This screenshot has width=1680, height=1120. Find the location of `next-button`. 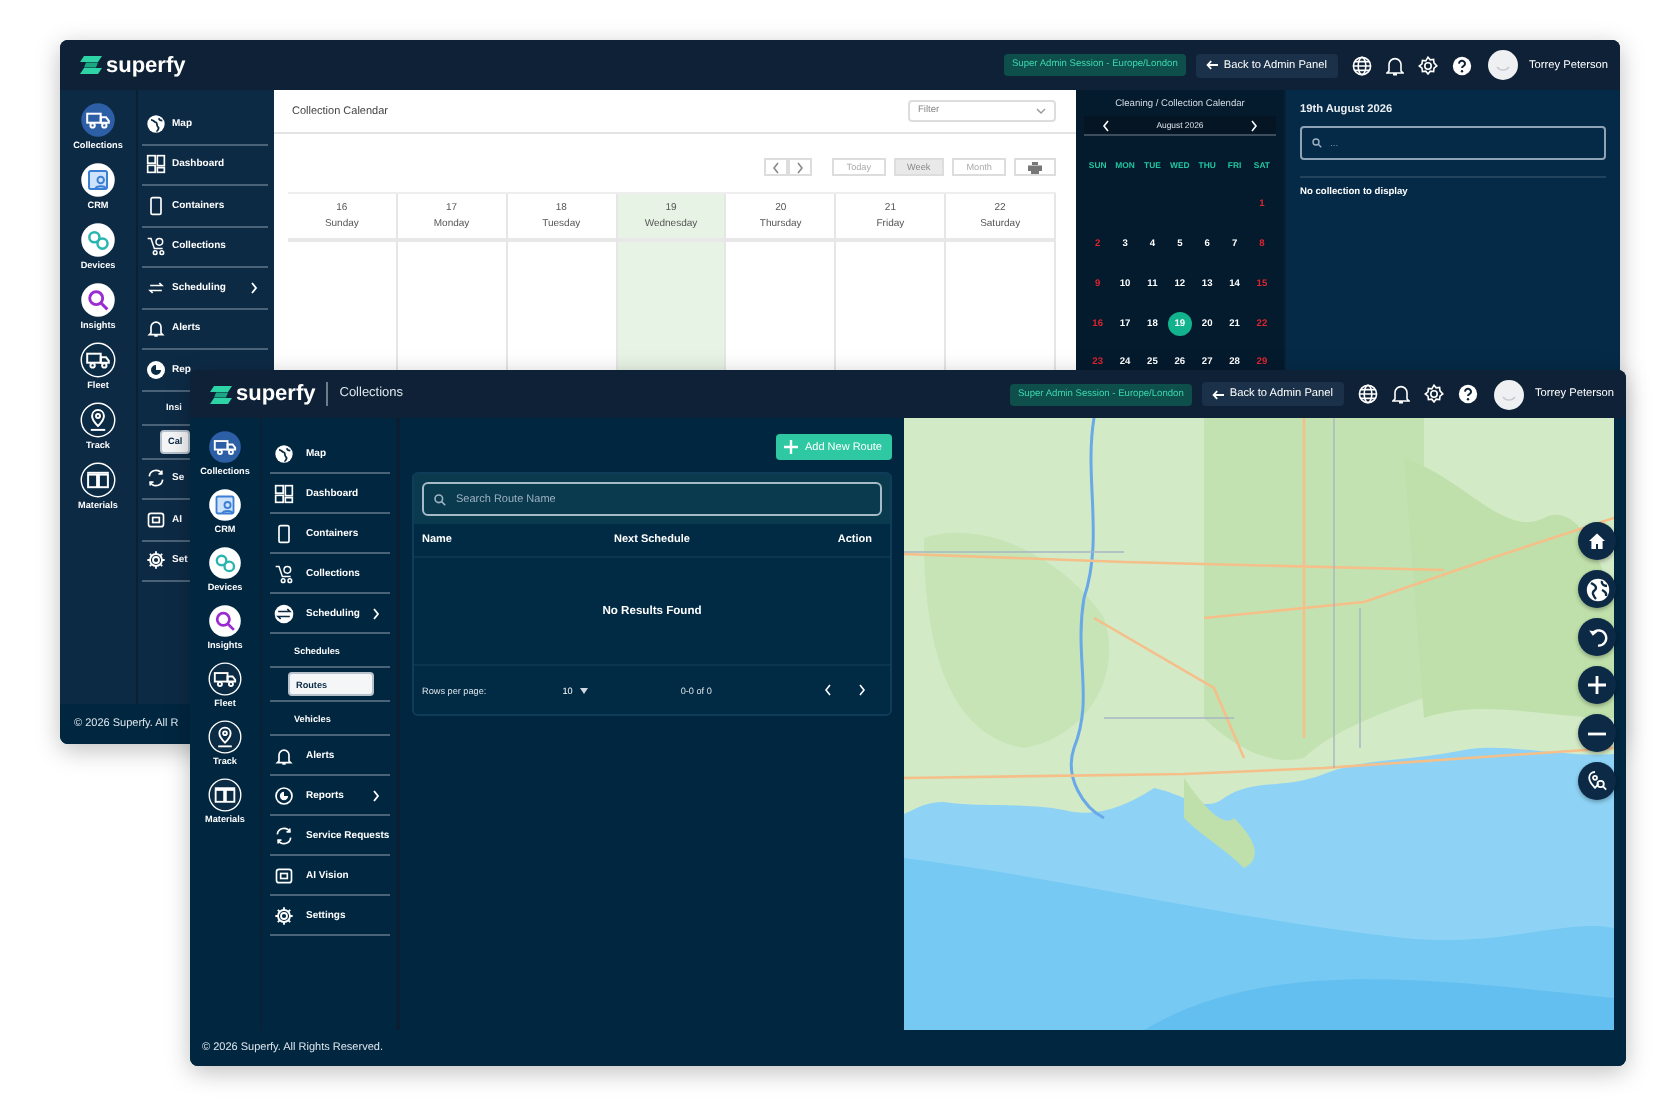

next-button is located at coordinates (800, 167).